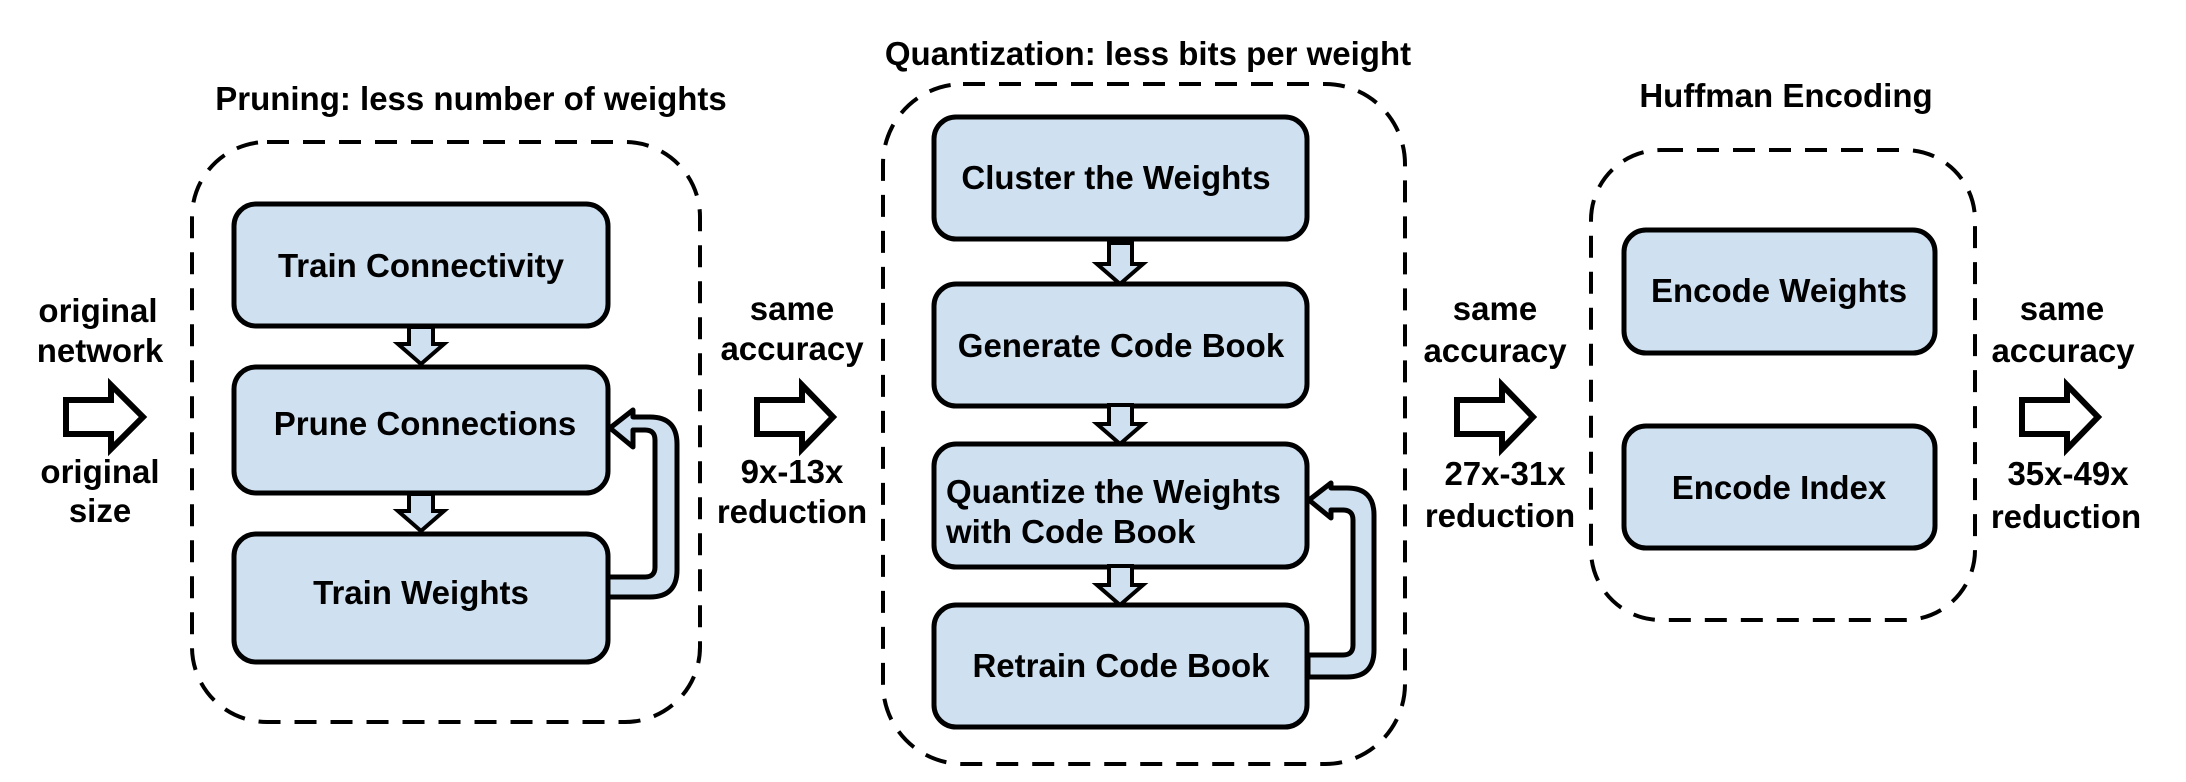  I want to click on input-top-line-2: network, so click(100, 350).